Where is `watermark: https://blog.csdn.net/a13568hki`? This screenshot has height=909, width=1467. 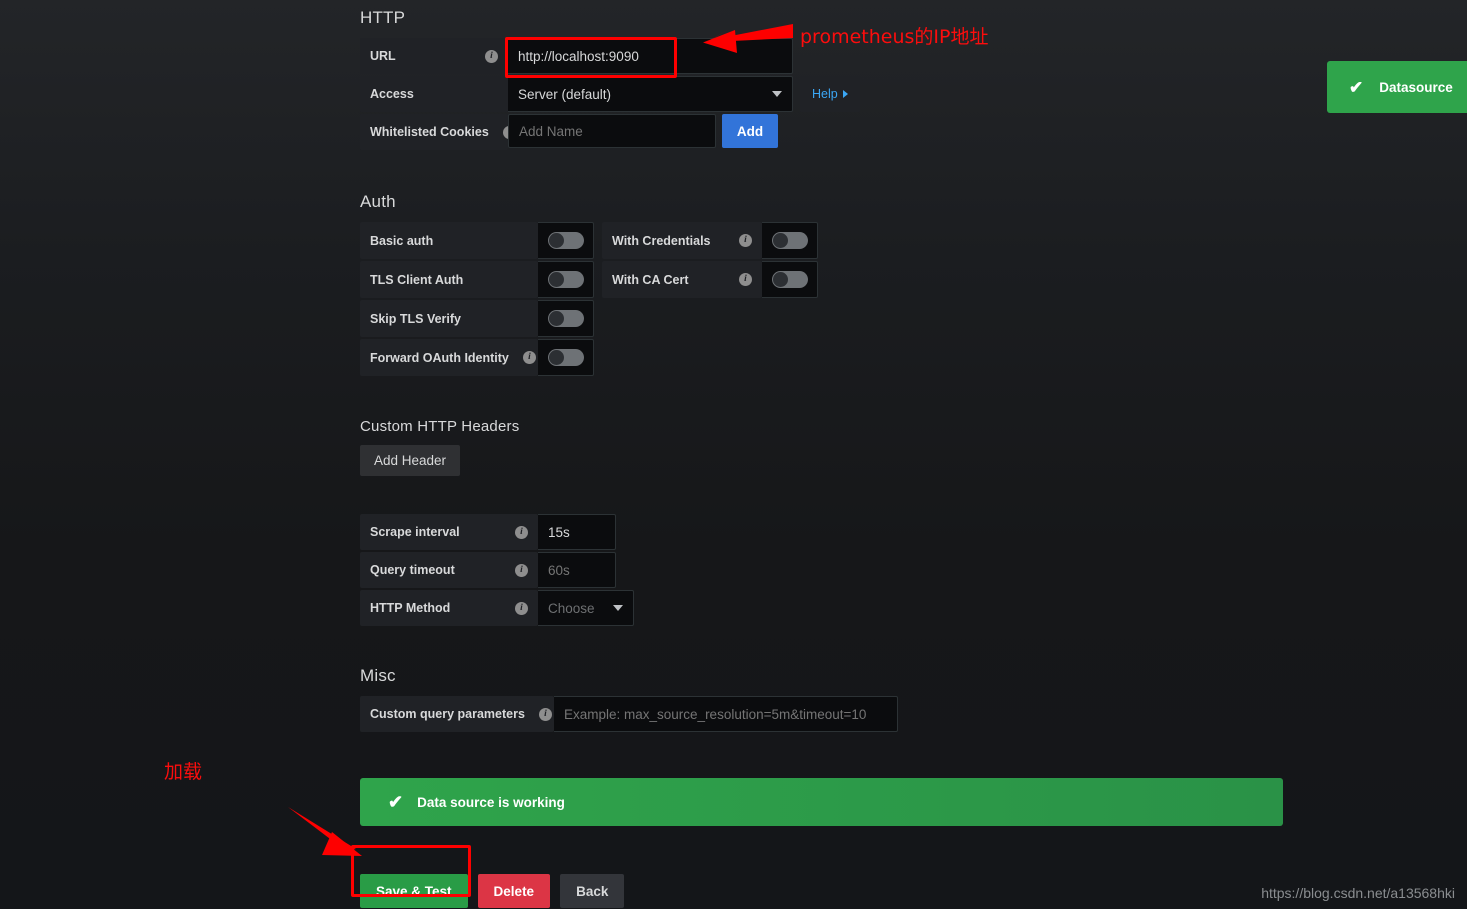
watermark: https://blog.csdn.net/a13568hki is located at coordinates (1358, 893).